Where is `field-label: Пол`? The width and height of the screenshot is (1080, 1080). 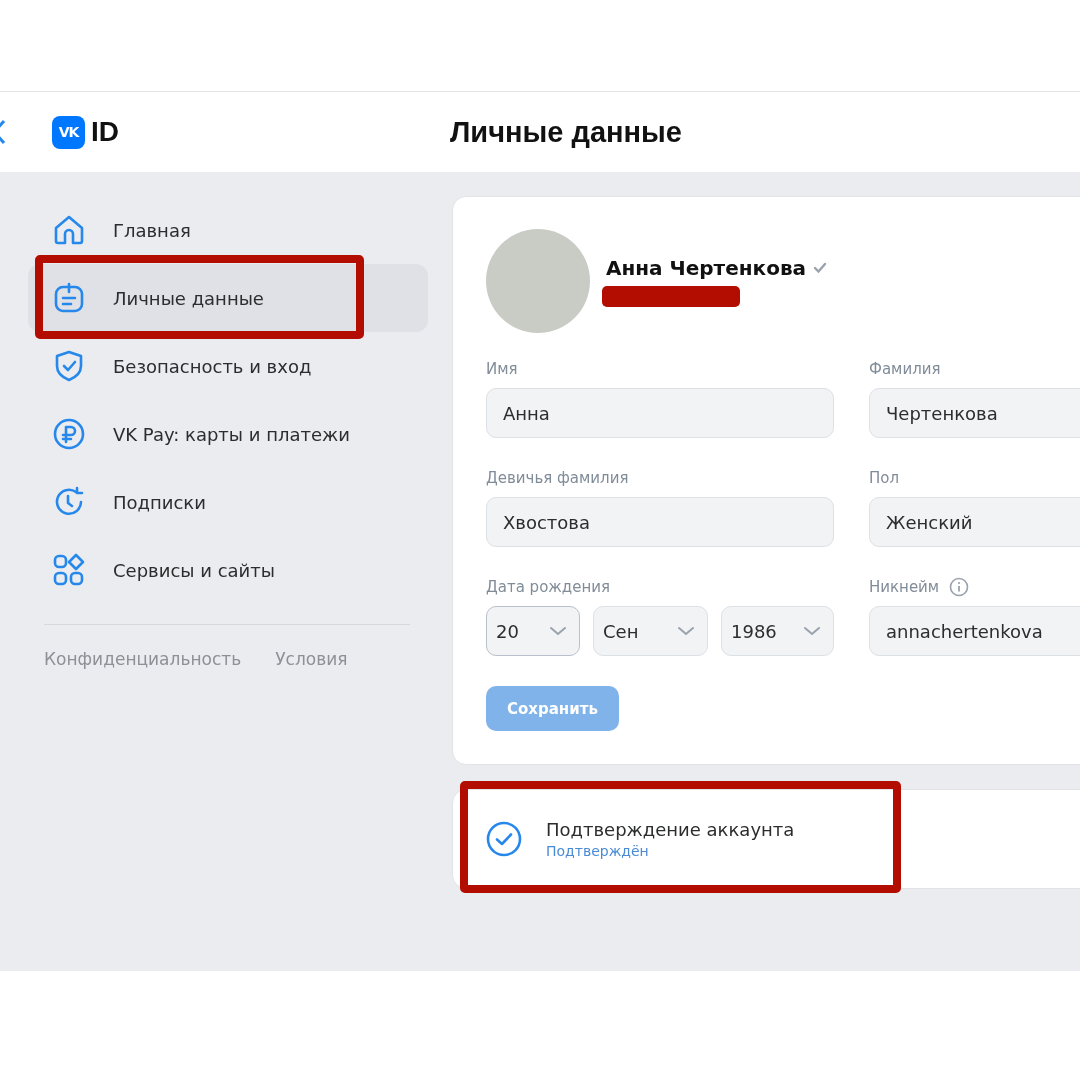
field-label: Пол is located at coordinates (884, 478).